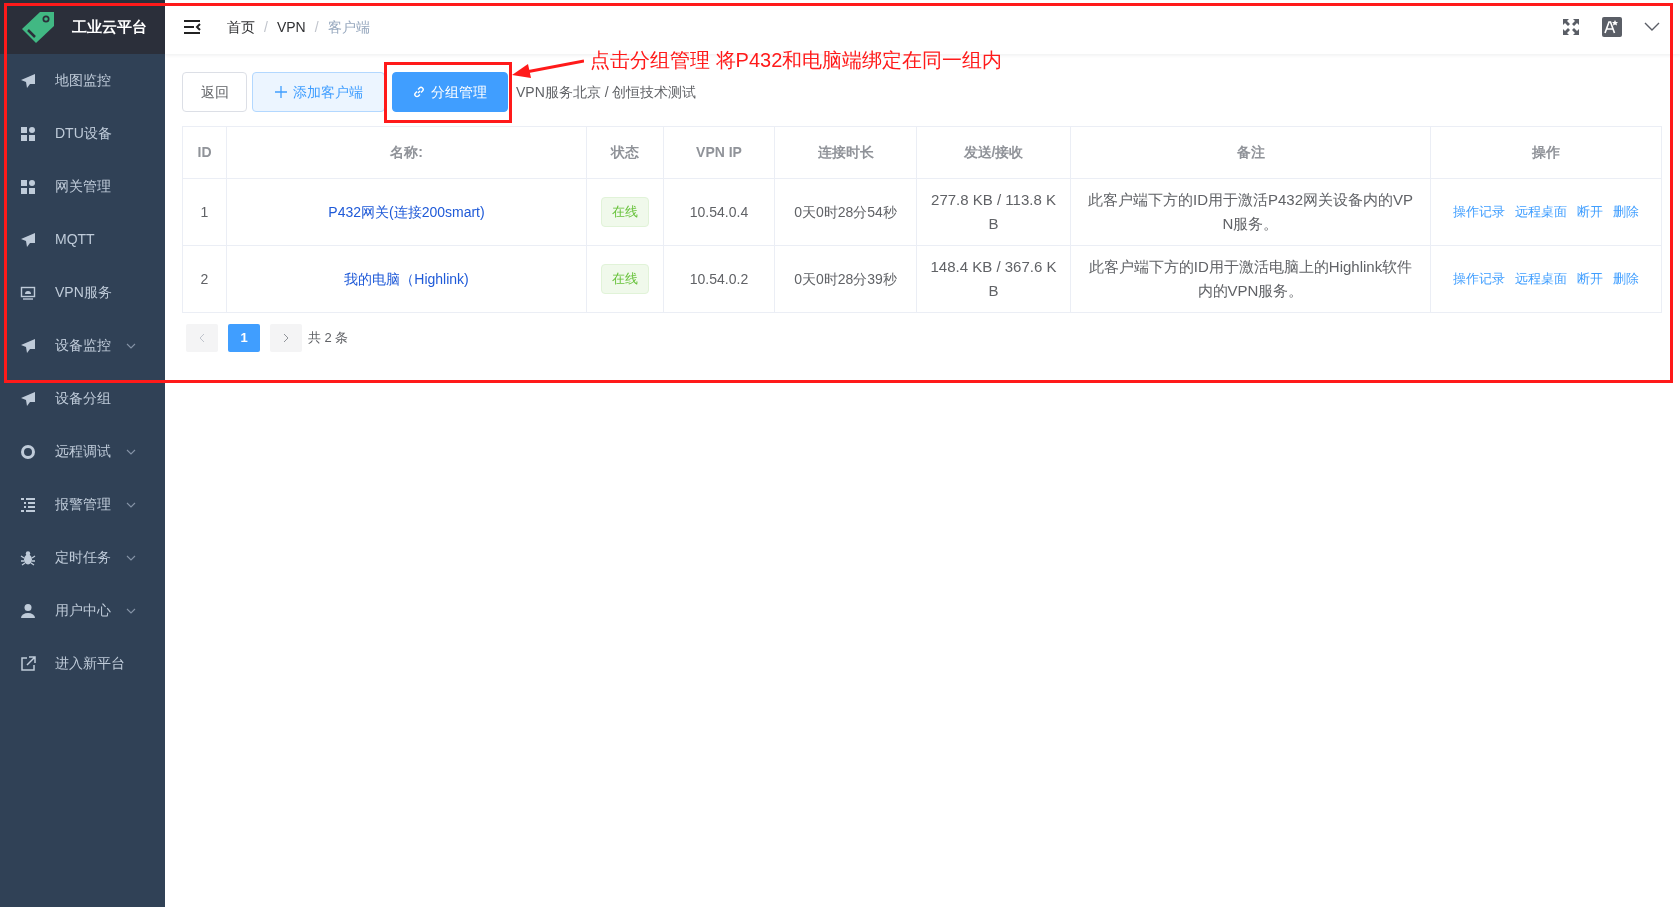 This screenshot has height=907, width=1680. Describe the element at coordinates (241, 27) in the screenshot. I see `breadcrumb-item: 首页` at that location.